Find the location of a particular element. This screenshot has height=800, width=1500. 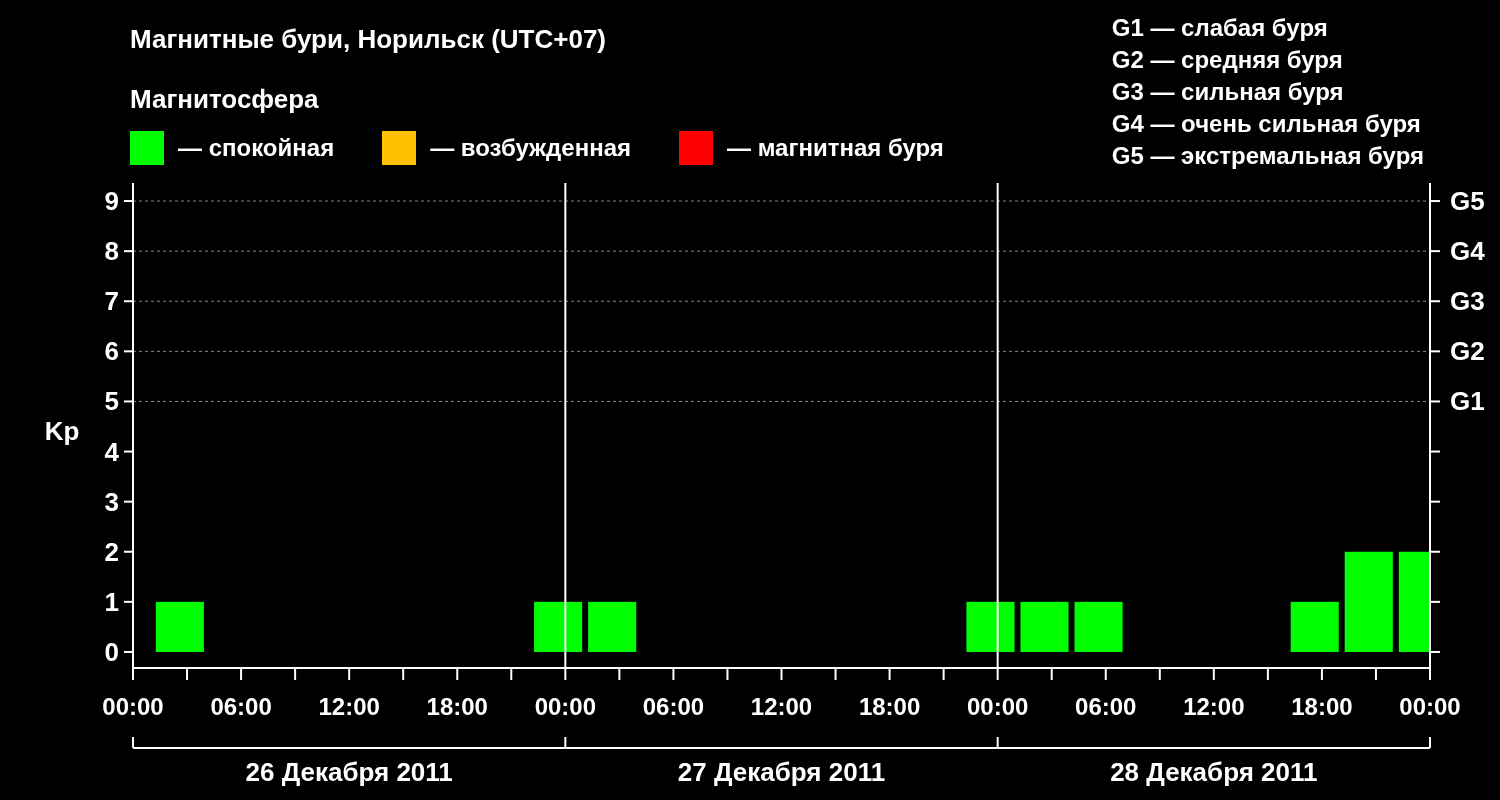

date-label: 26 Декабря 2011 is located at coordinates (349, 772).